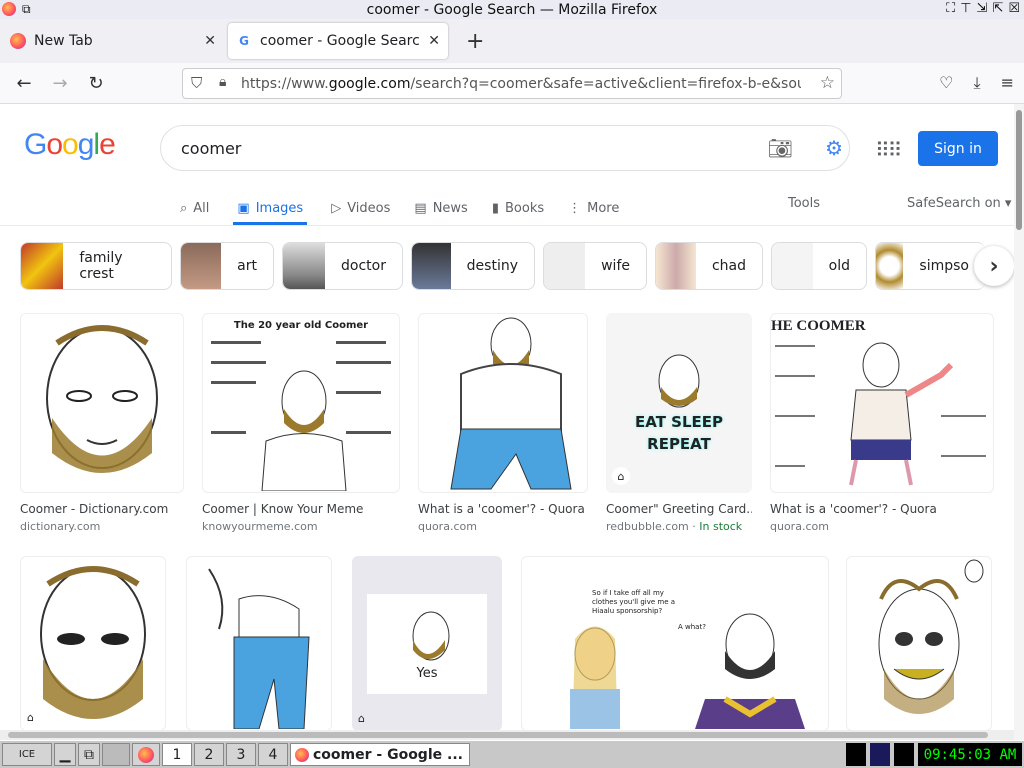 This screenshot has height=768, width=1024. What do you see at coordinates (209, 754) in the screenshot?
I see `workspace-2: 2` at bounding box center [209, 754].